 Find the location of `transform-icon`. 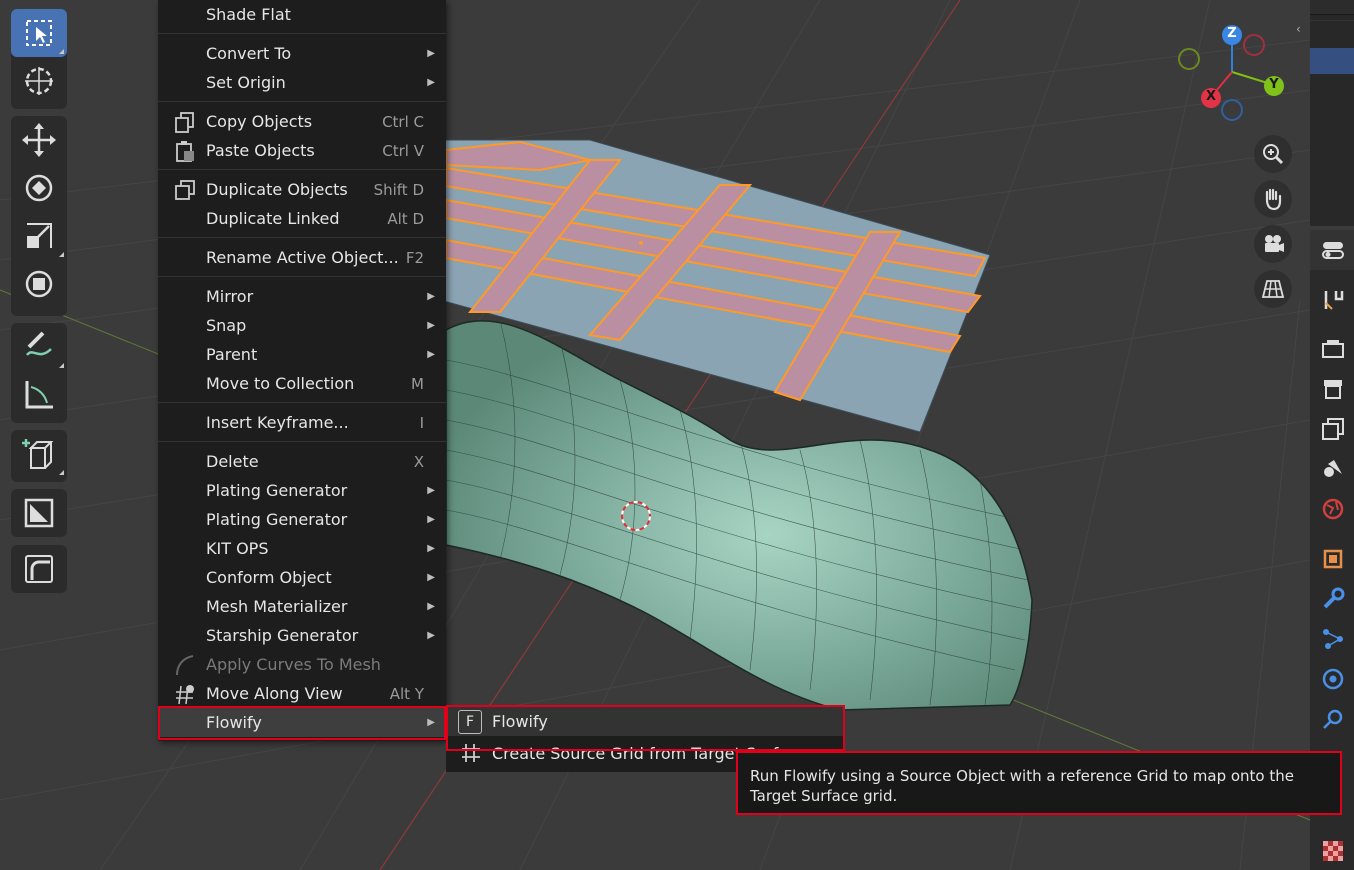

transform-icon is located at coordinates (39, 284).